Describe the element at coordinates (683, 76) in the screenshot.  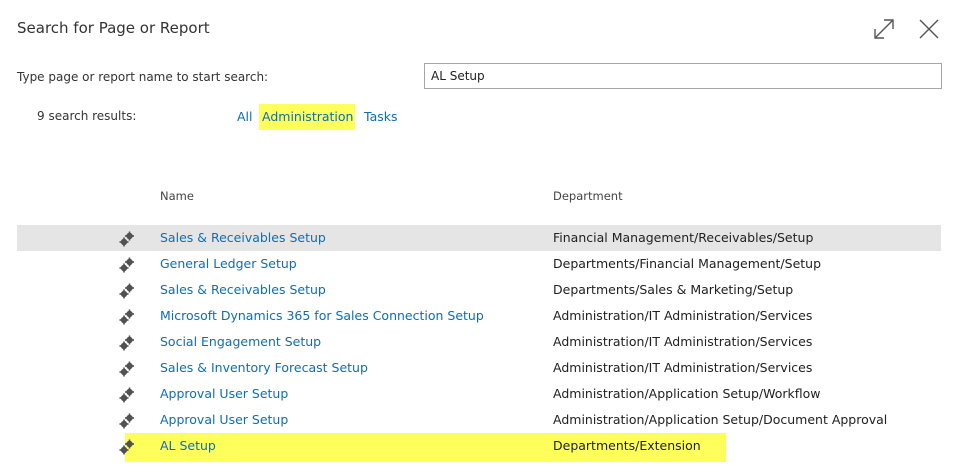
I see `search-input` at that location.